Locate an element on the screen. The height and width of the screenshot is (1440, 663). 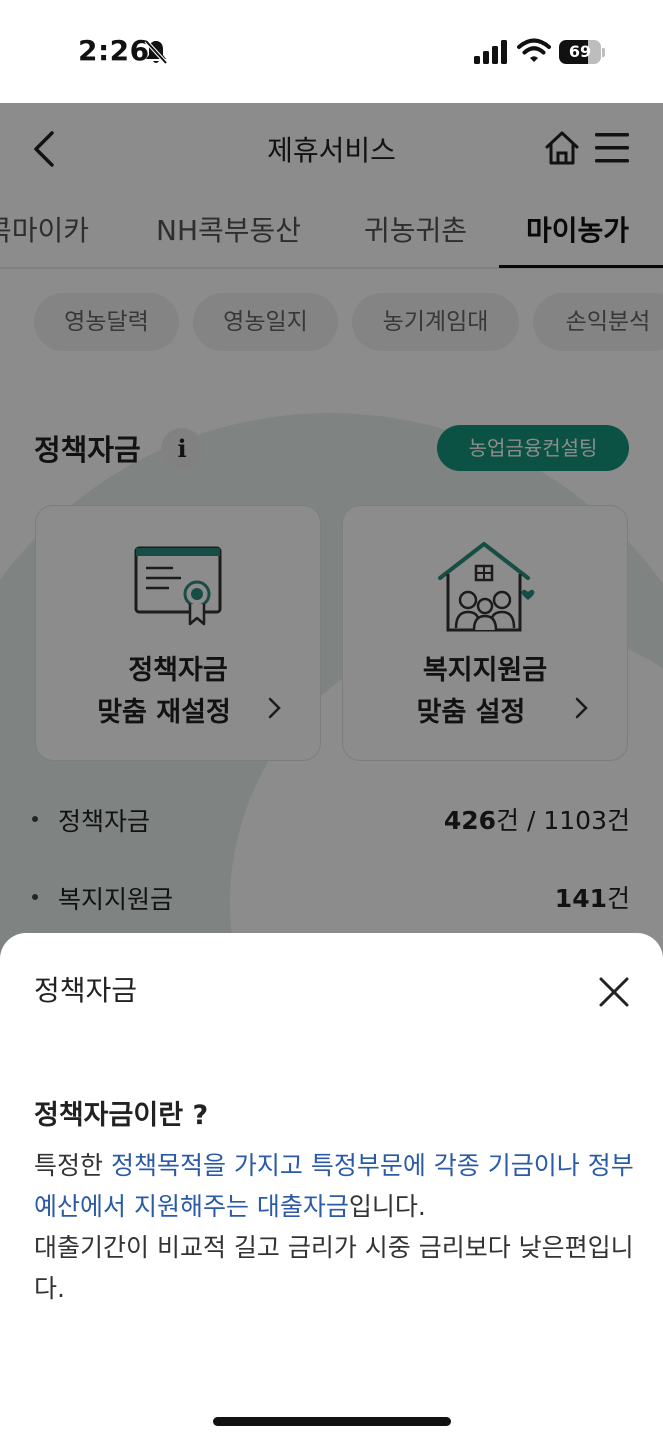
cellular-signal-icon is located at coordinates (490, 52).